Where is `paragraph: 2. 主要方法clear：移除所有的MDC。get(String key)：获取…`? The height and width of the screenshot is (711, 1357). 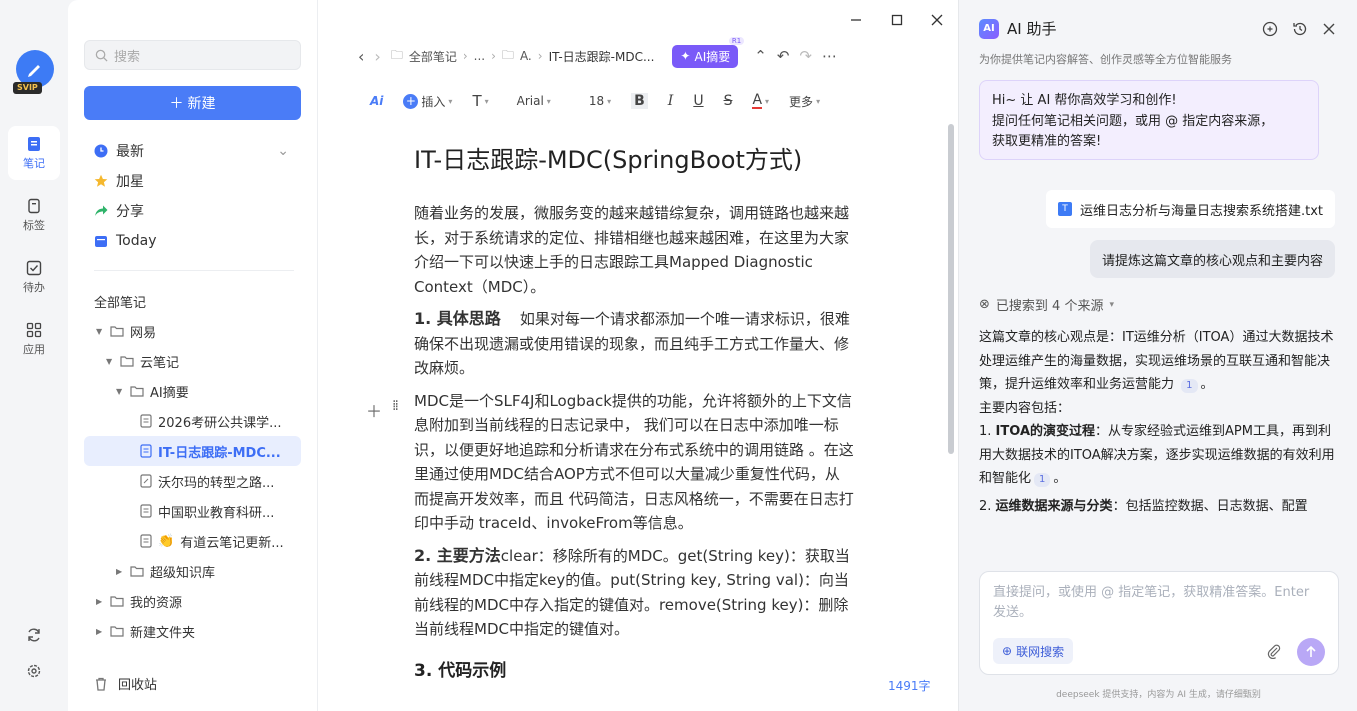 paragraph: 2. 主要方法clear：移除所有的MDC。get(String key)：获取… is located at coordinates (634, 593).